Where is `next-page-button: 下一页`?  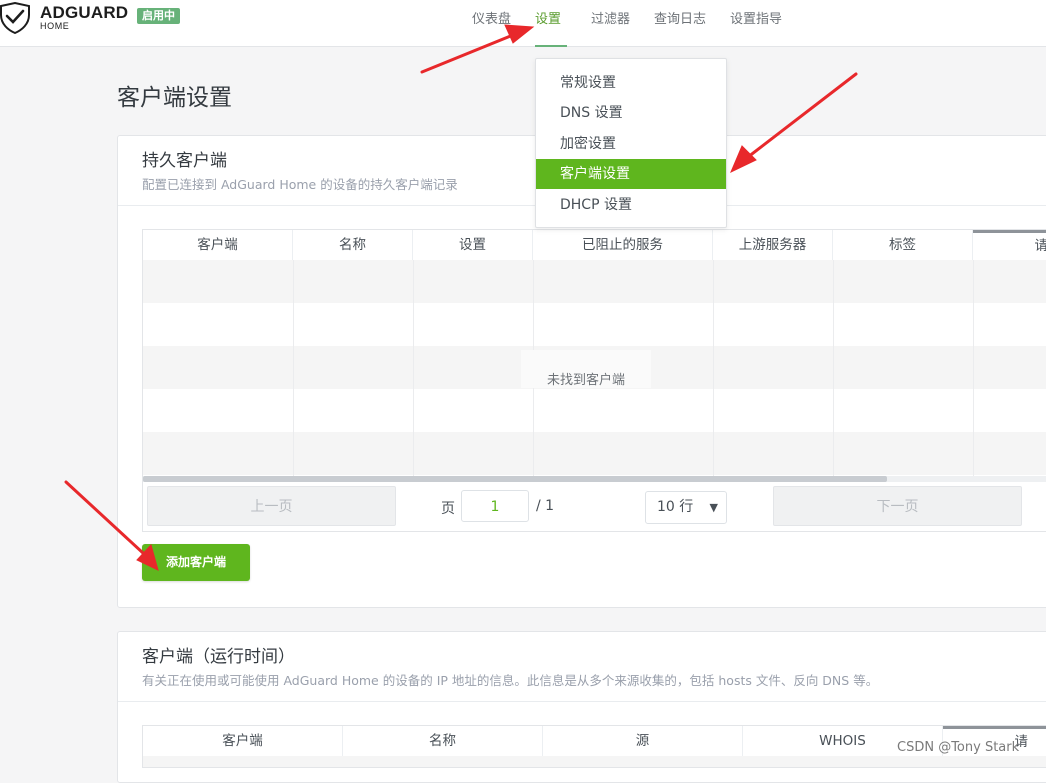
next-page-button: 下一页 is located at coordinates (897, 506).